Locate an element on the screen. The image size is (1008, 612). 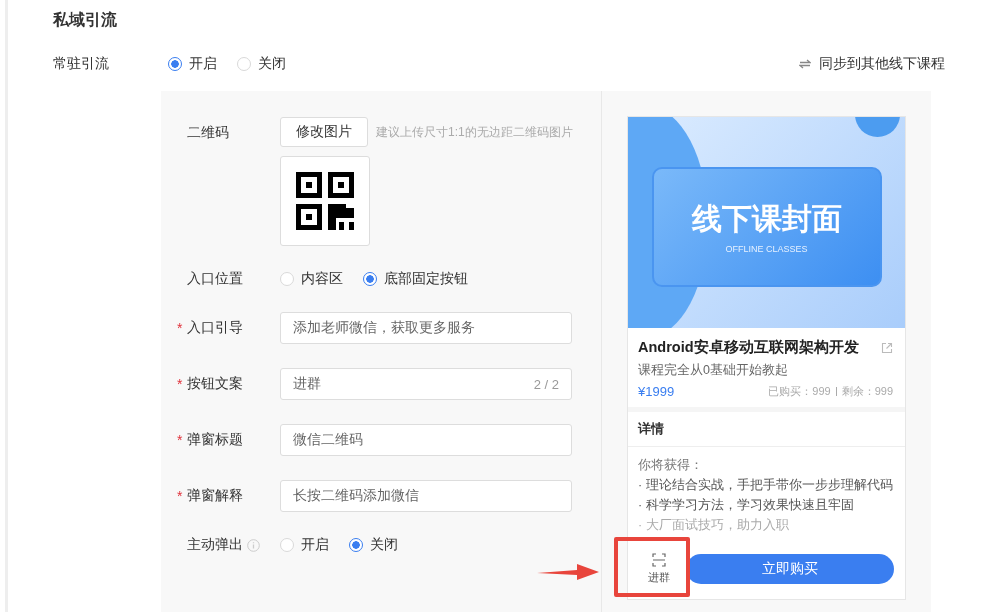
text-input: 微信二维码 is located at coordinates (426, 440).